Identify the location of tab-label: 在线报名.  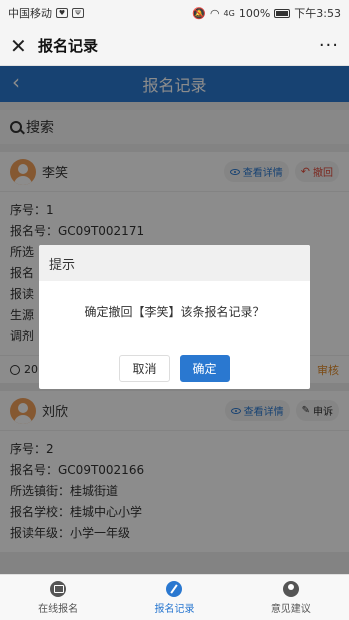
(58, 609).